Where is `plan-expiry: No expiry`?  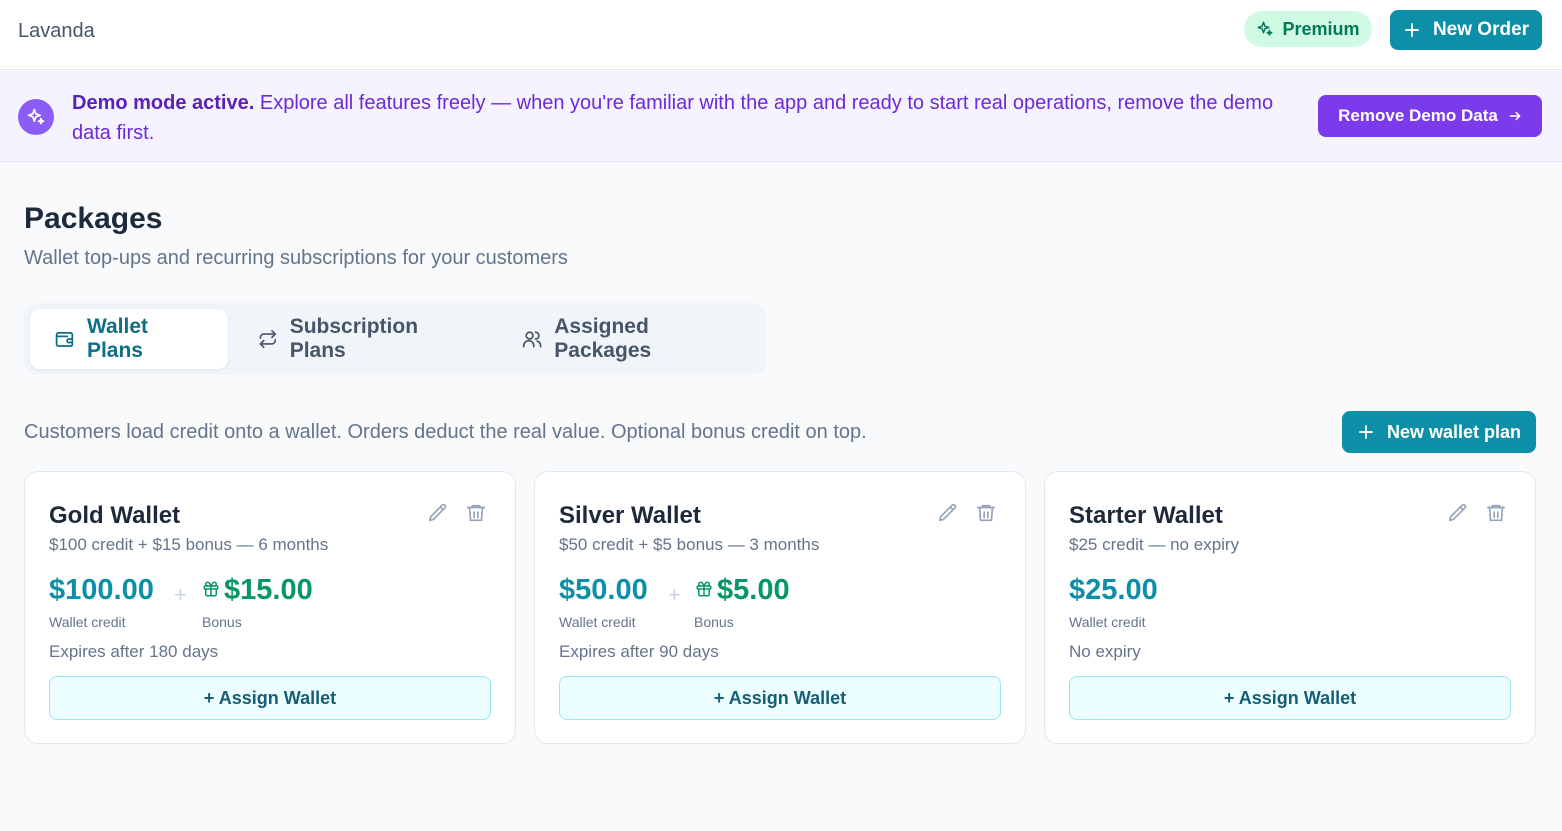 plan-expiry: No expiry is located at coordinates (1105, 651).